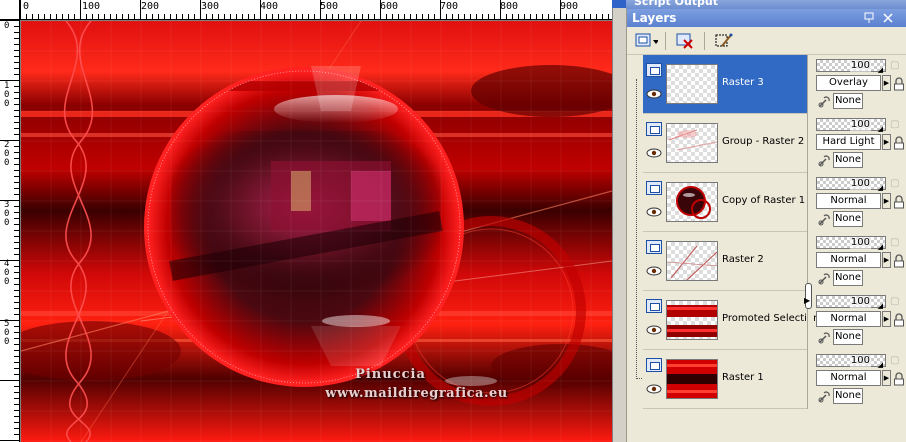  Describe the element at coordinates (771, 318) in the screenshot. I see `layer-name: Promoted Selection` at that location.